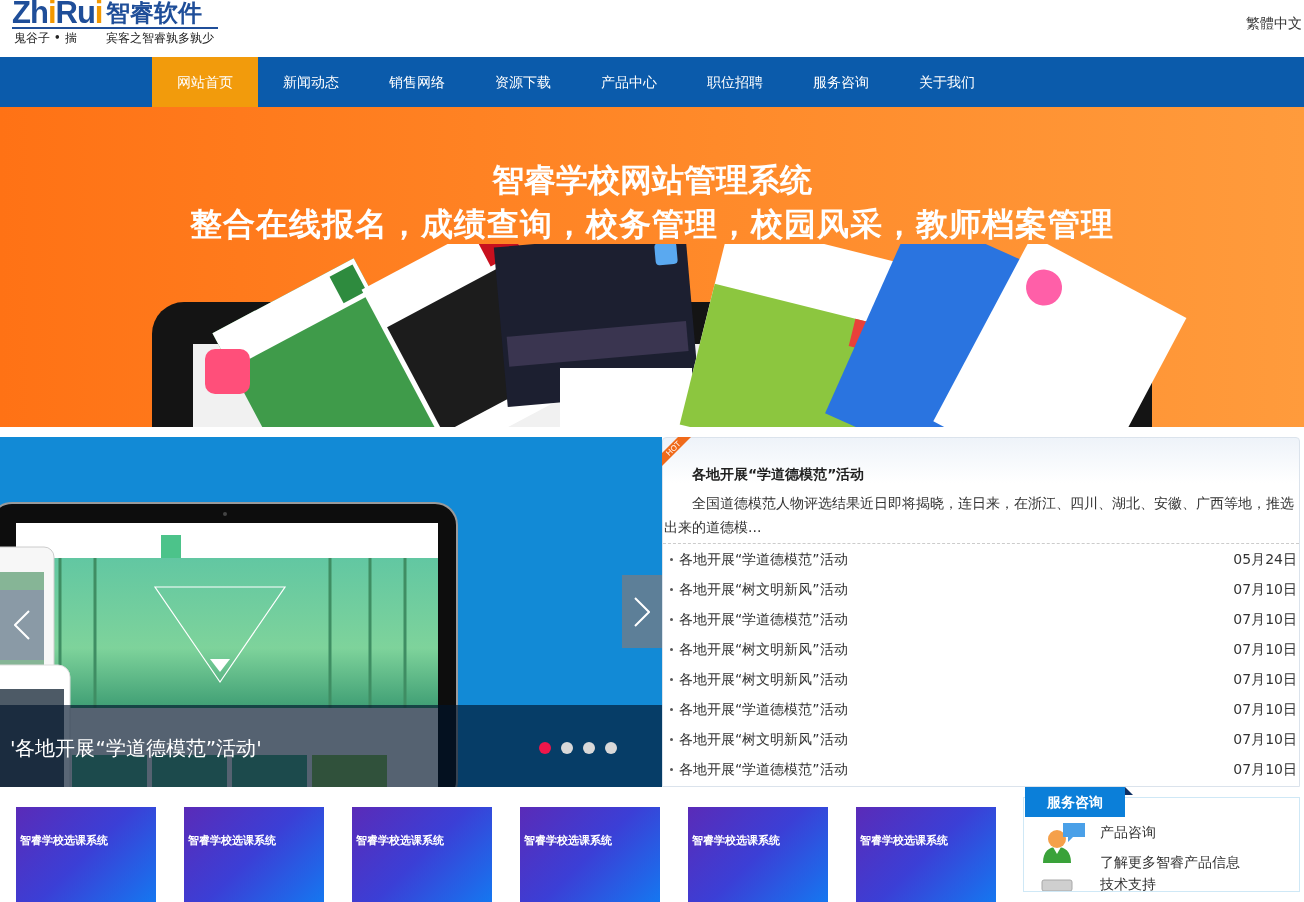 The image size is (1304, 902). Describe the element at coordinates (1170, 832) in the screenshot. I see `service-link: 产品咨询` at that location.